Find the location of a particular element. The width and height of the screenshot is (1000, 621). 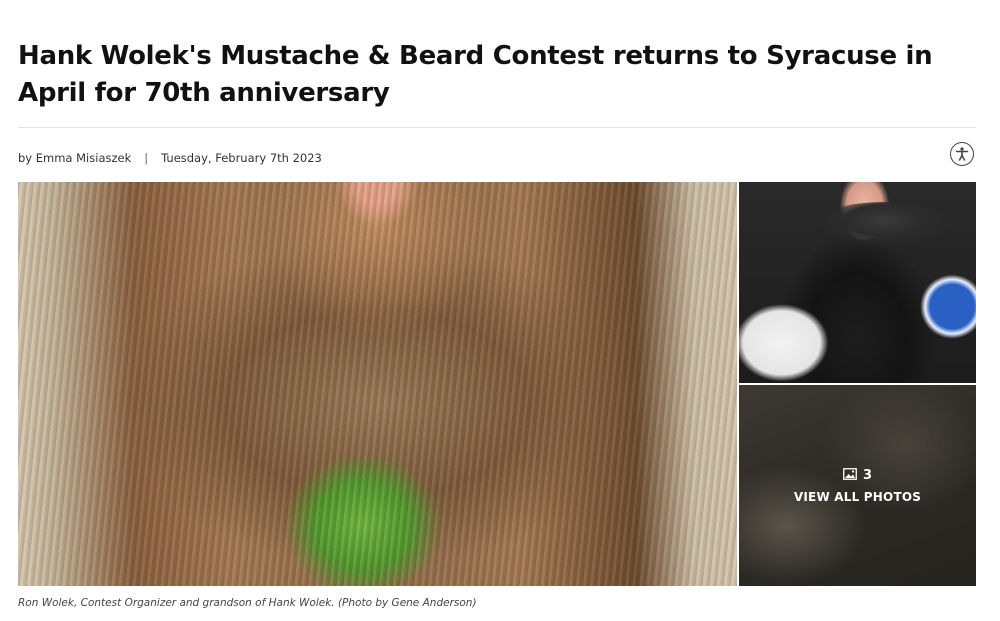

gallery-thumbnail-2: 3 VIEW ALL PHOTOS is located at coordinates (857, 485).